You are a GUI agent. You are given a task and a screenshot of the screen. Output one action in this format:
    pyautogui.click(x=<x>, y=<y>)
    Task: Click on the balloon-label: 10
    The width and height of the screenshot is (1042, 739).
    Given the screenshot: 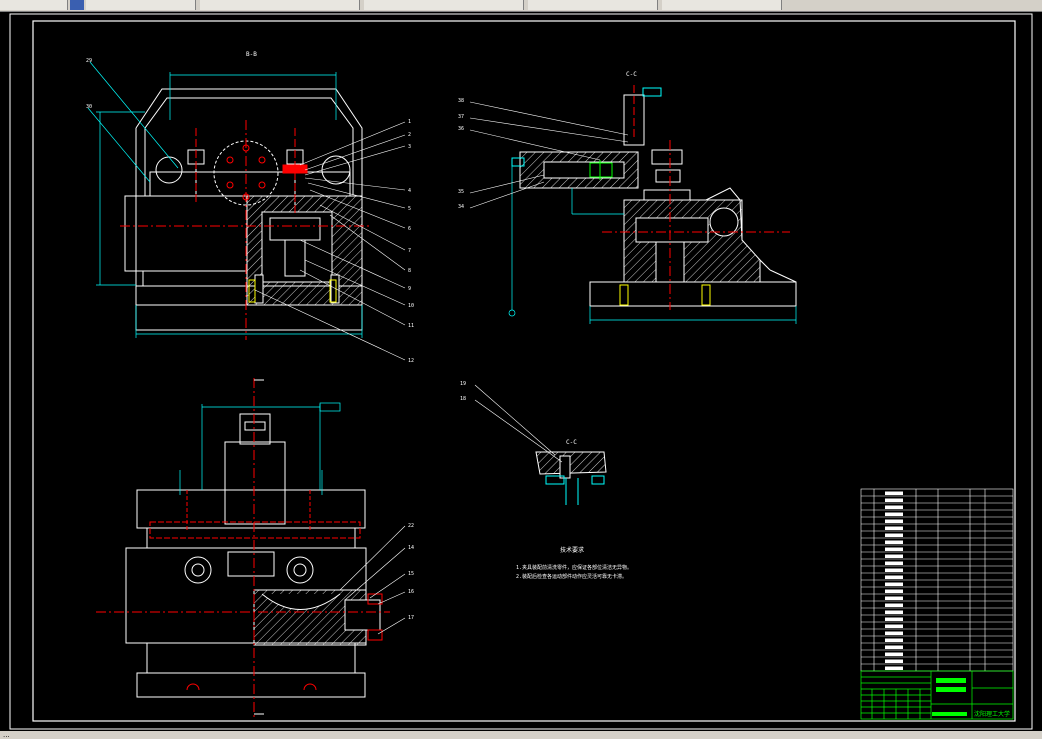 What is the action you would take?
    pyautogui.click(x=411, y=306)
    